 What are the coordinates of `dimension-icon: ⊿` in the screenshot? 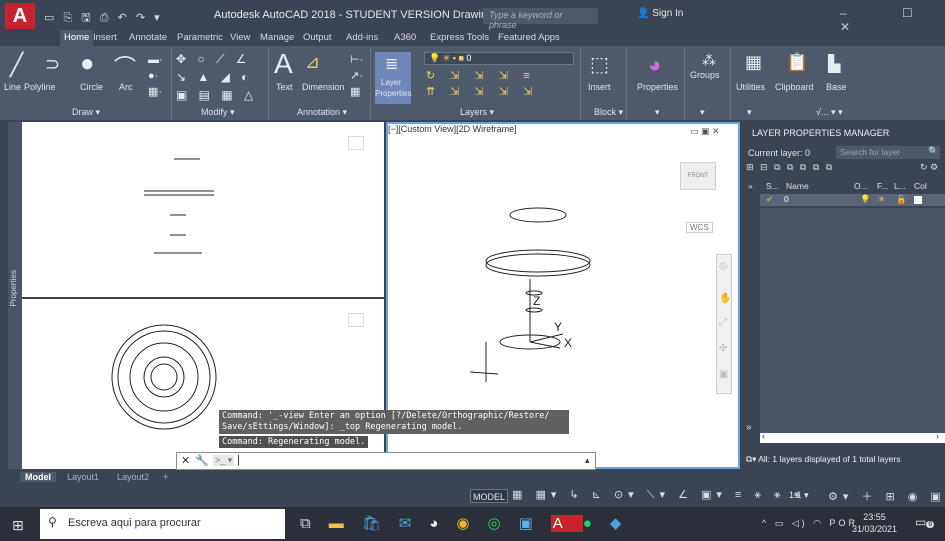 It's located at (312, 62).